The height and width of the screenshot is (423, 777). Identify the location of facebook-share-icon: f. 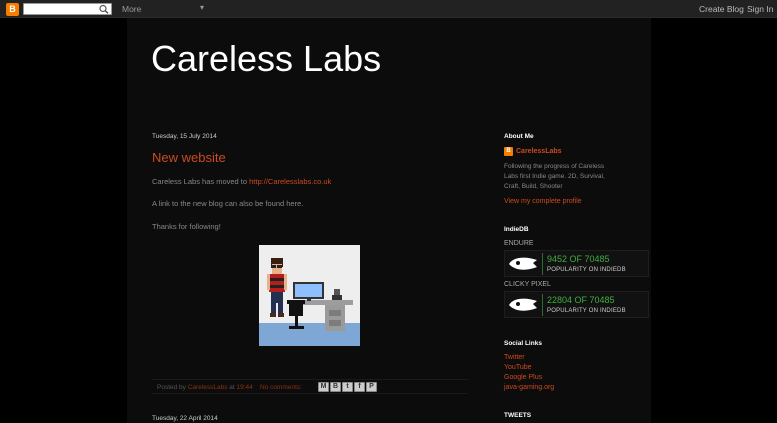
(359, 387).